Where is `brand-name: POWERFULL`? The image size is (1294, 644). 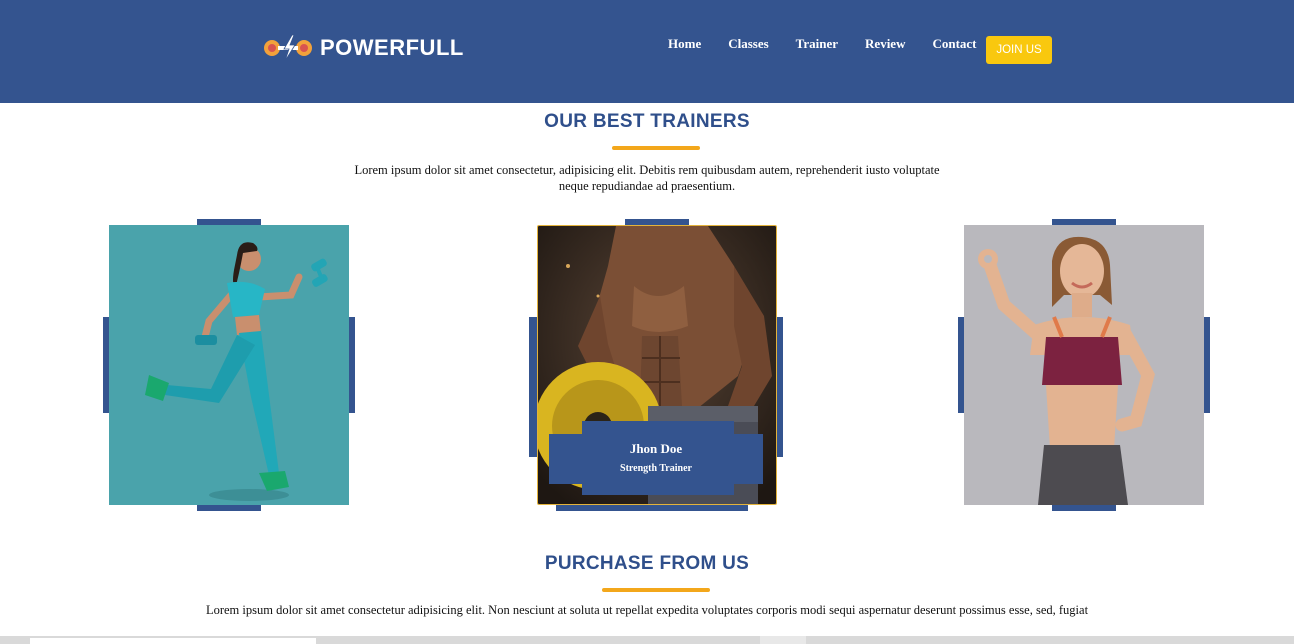 brand-name: POWERFULL is located at coordinates (392, 47).